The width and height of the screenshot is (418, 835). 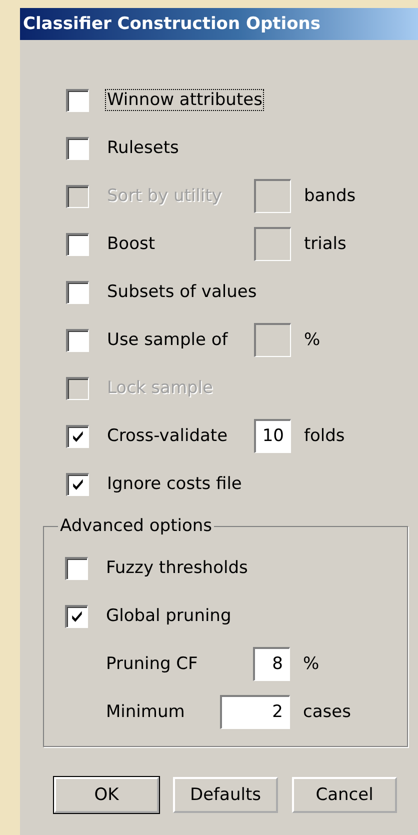 I want to click on unit-label: cases, so click(x=327, y=712).